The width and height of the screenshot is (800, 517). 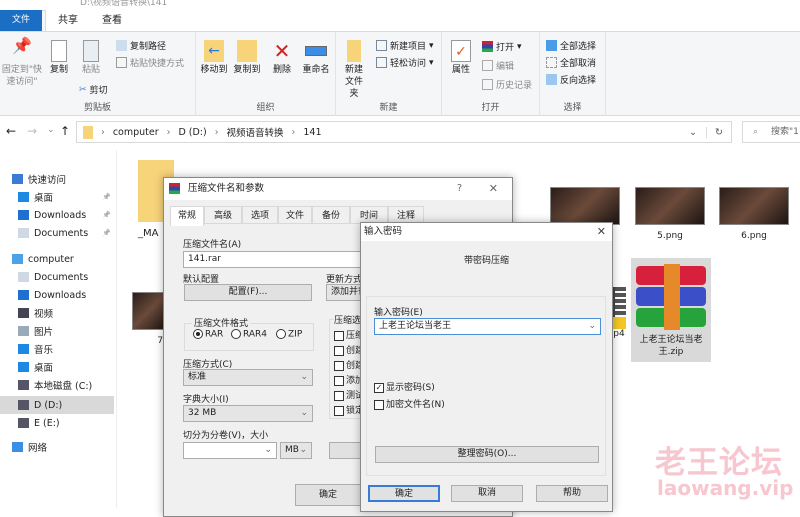 I want to click on breadcrumb-item: 视频语音转换, so click(x=255, y=132).